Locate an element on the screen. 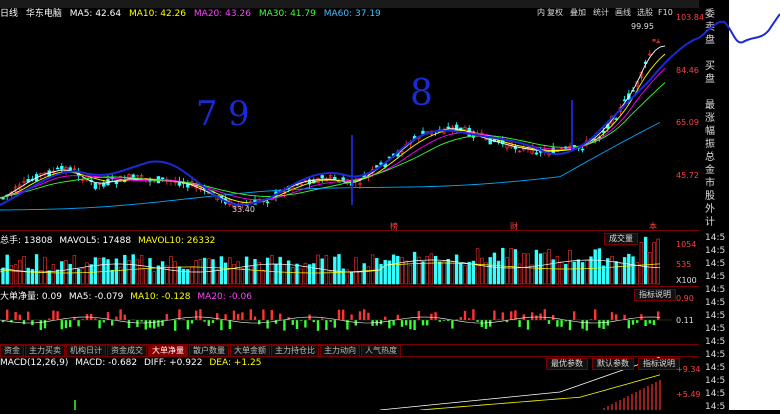 This screenshot has height=414, width=780. volume-total: 总手: 13808 is located at coordinates (26, 241).